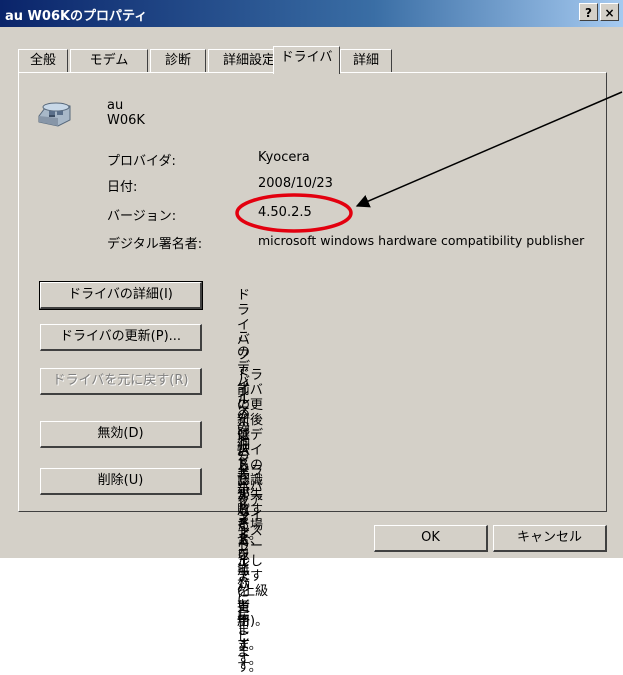 Image resolution: width=623 pixels, height=675 pixels. What do you see at coordinates (295, 183) in the screenshot?
I see `date-value: 2008/10/23` at bounding box center [295, 183].